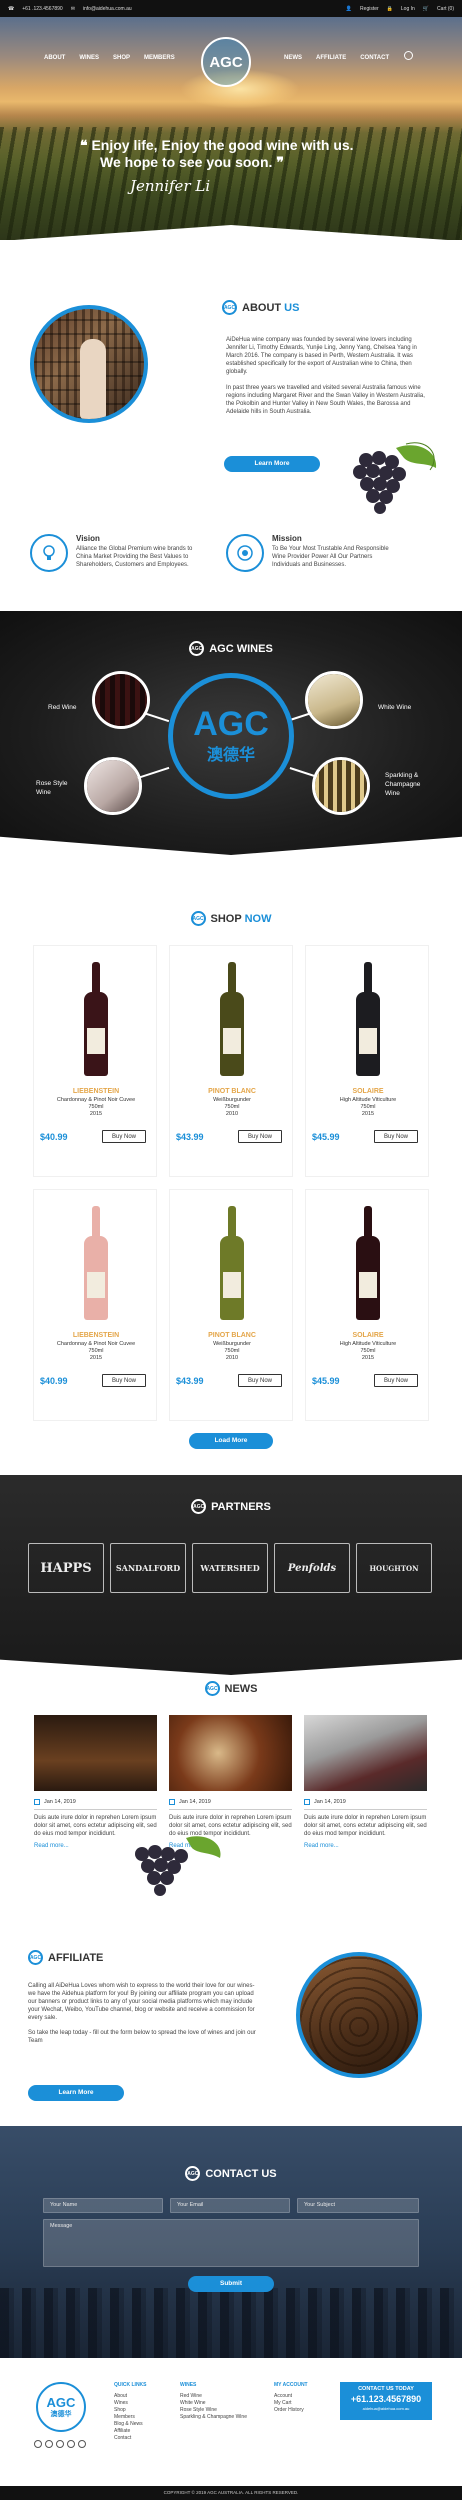  Describe the element at coordinates (170, 186) in the screenshot. I see `hero-signature: Jennifer Li` at that location.